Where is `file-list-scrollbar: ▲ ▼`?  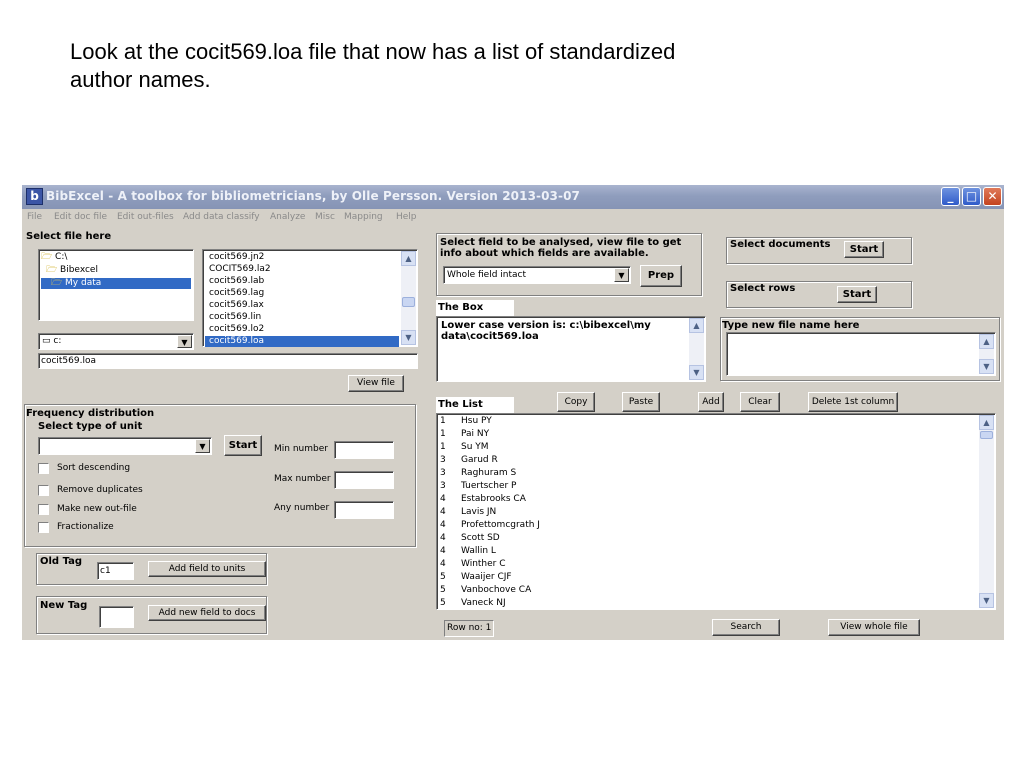
file-list-scrollbar: ▲ ▼ is located at coordinates (408, 298).